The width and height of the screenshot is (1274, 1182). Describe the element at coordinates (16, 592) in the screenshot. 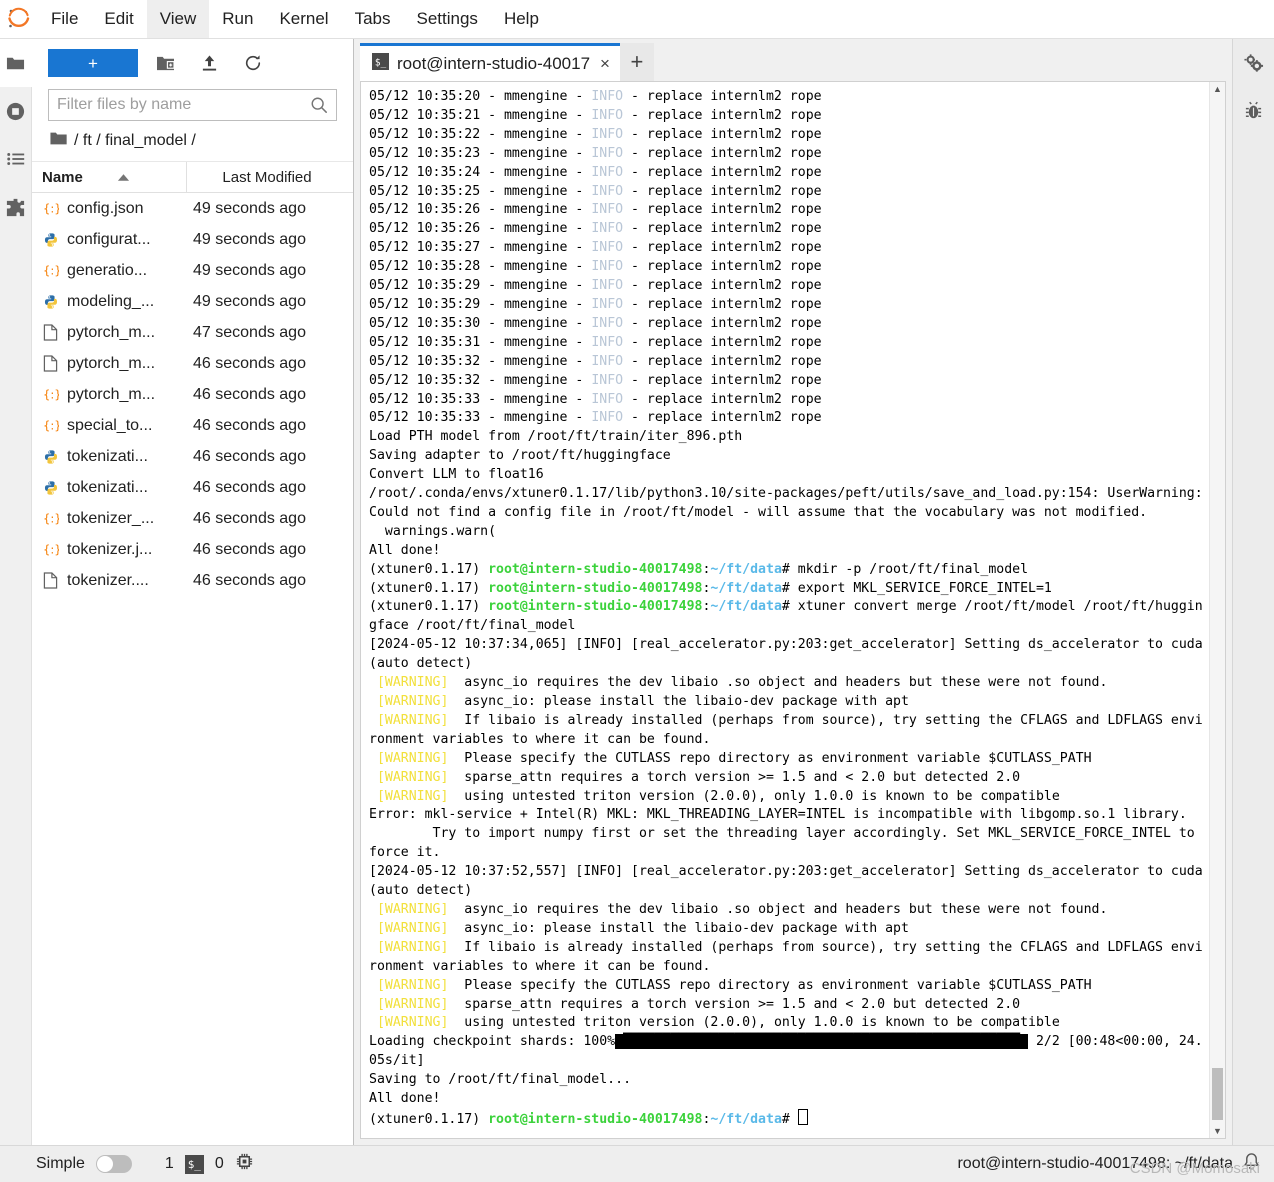

I see `left-sidebar-rail` at that location.